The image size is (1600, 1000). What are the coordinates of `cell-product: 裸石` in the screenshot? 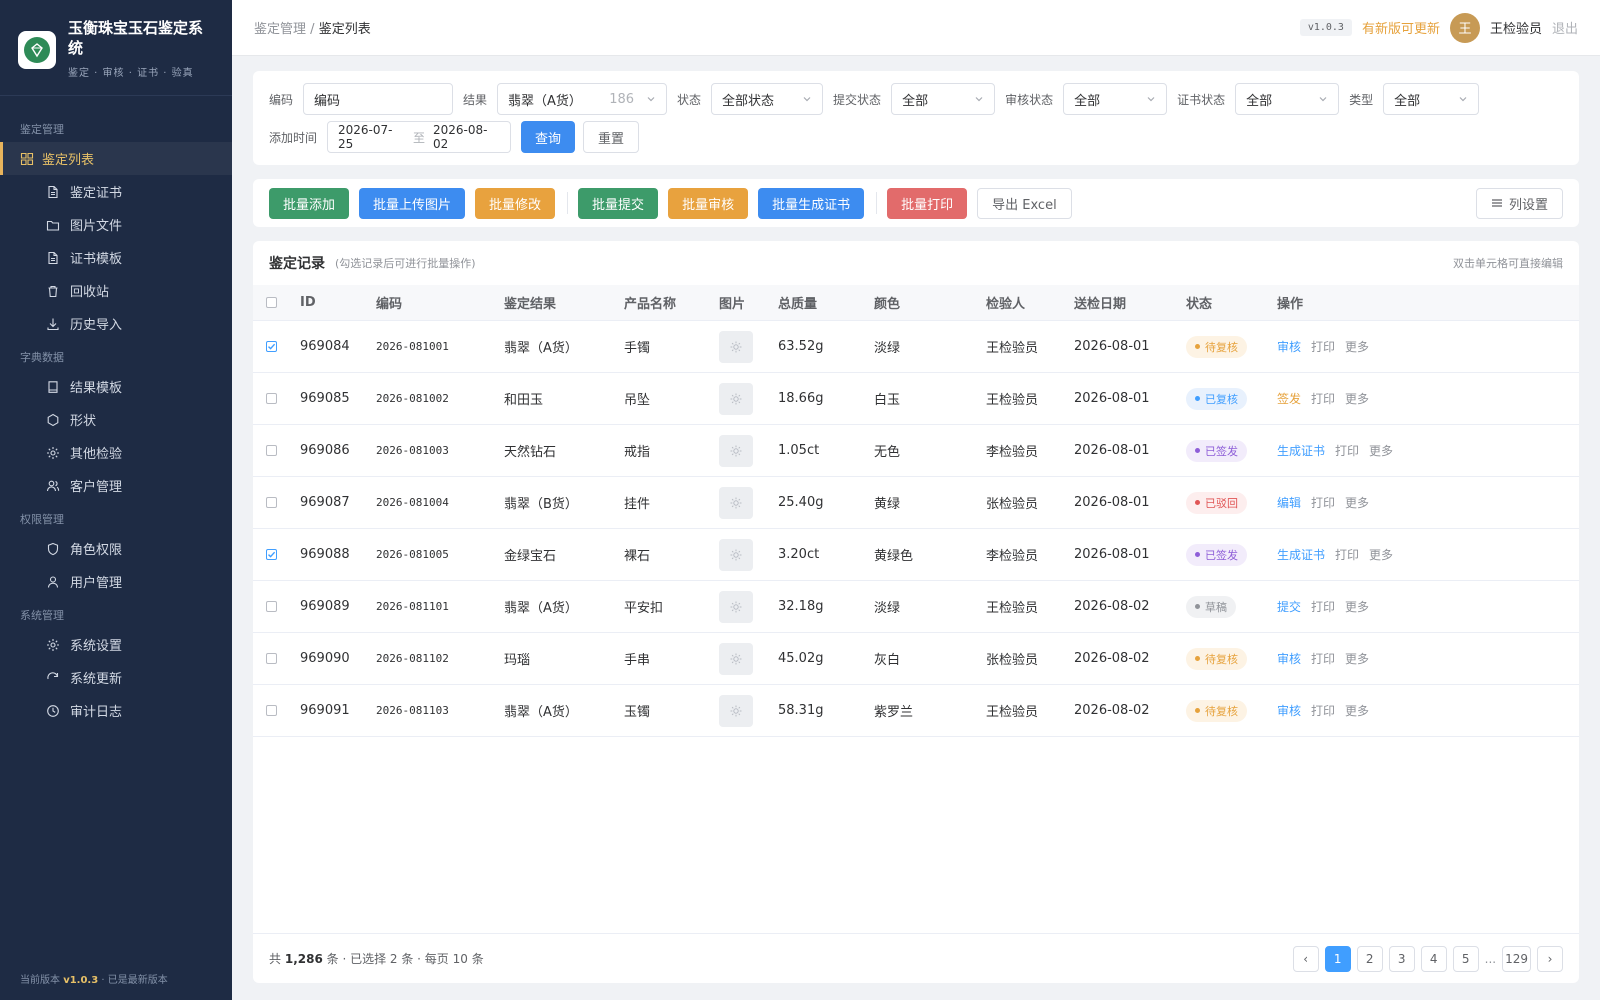 It's located at (637, 554).